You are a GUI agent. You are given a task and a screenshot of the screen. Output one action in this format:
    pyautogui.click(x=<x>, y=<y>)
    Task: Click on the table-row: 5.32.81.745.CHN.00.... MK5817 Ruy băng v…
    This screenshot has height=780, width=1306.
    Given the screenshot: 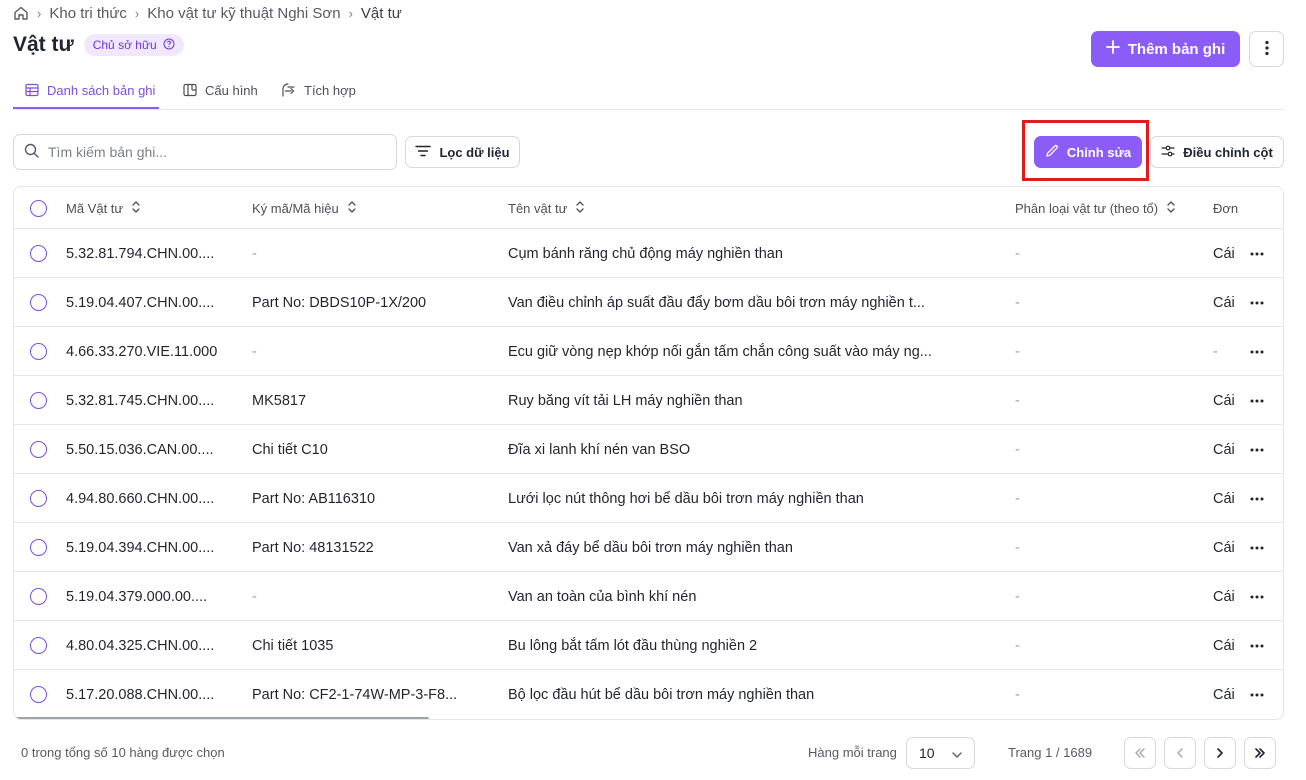 What is the action you would take?
    pyautogui.click(x=648, y=400)
    